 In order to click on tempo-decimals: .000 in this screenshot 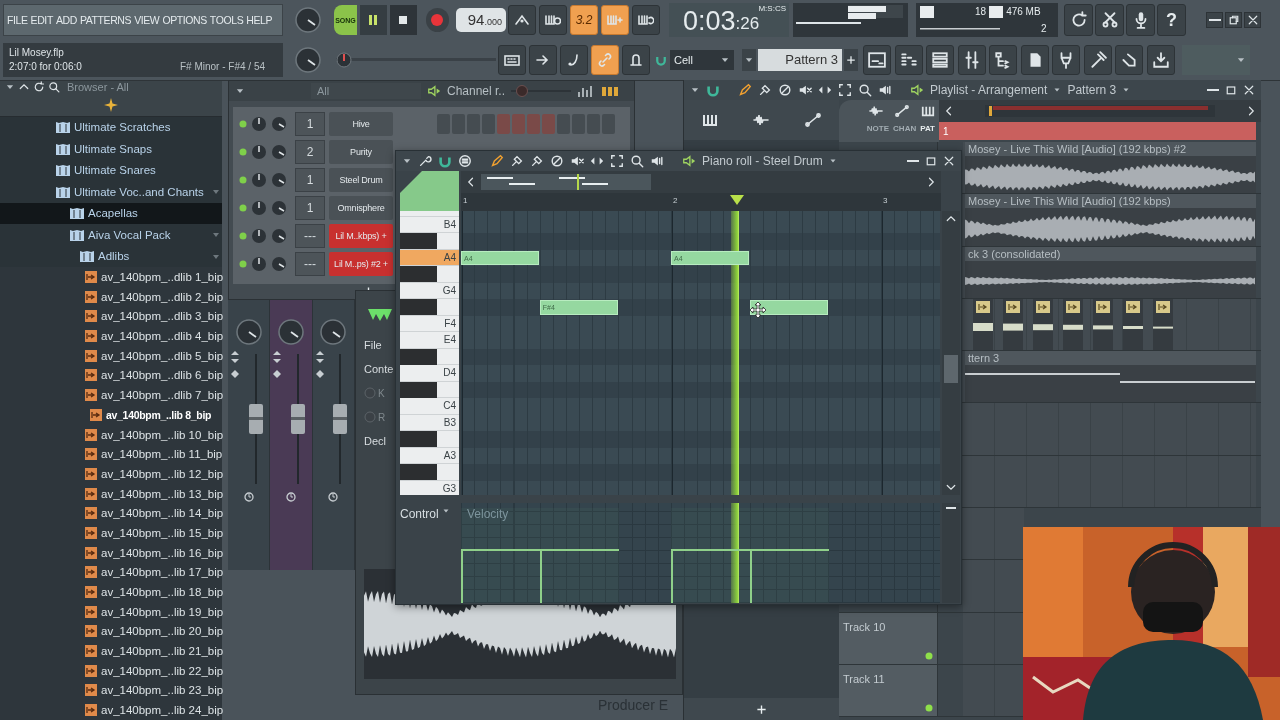, I will do `click(493, 22)`.